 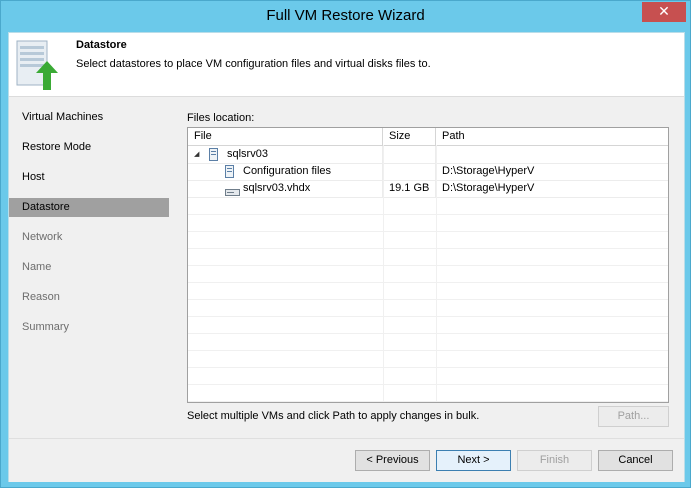 I want to click on table-row: ◢ sqlsrv03, so click(x=428, y=155).